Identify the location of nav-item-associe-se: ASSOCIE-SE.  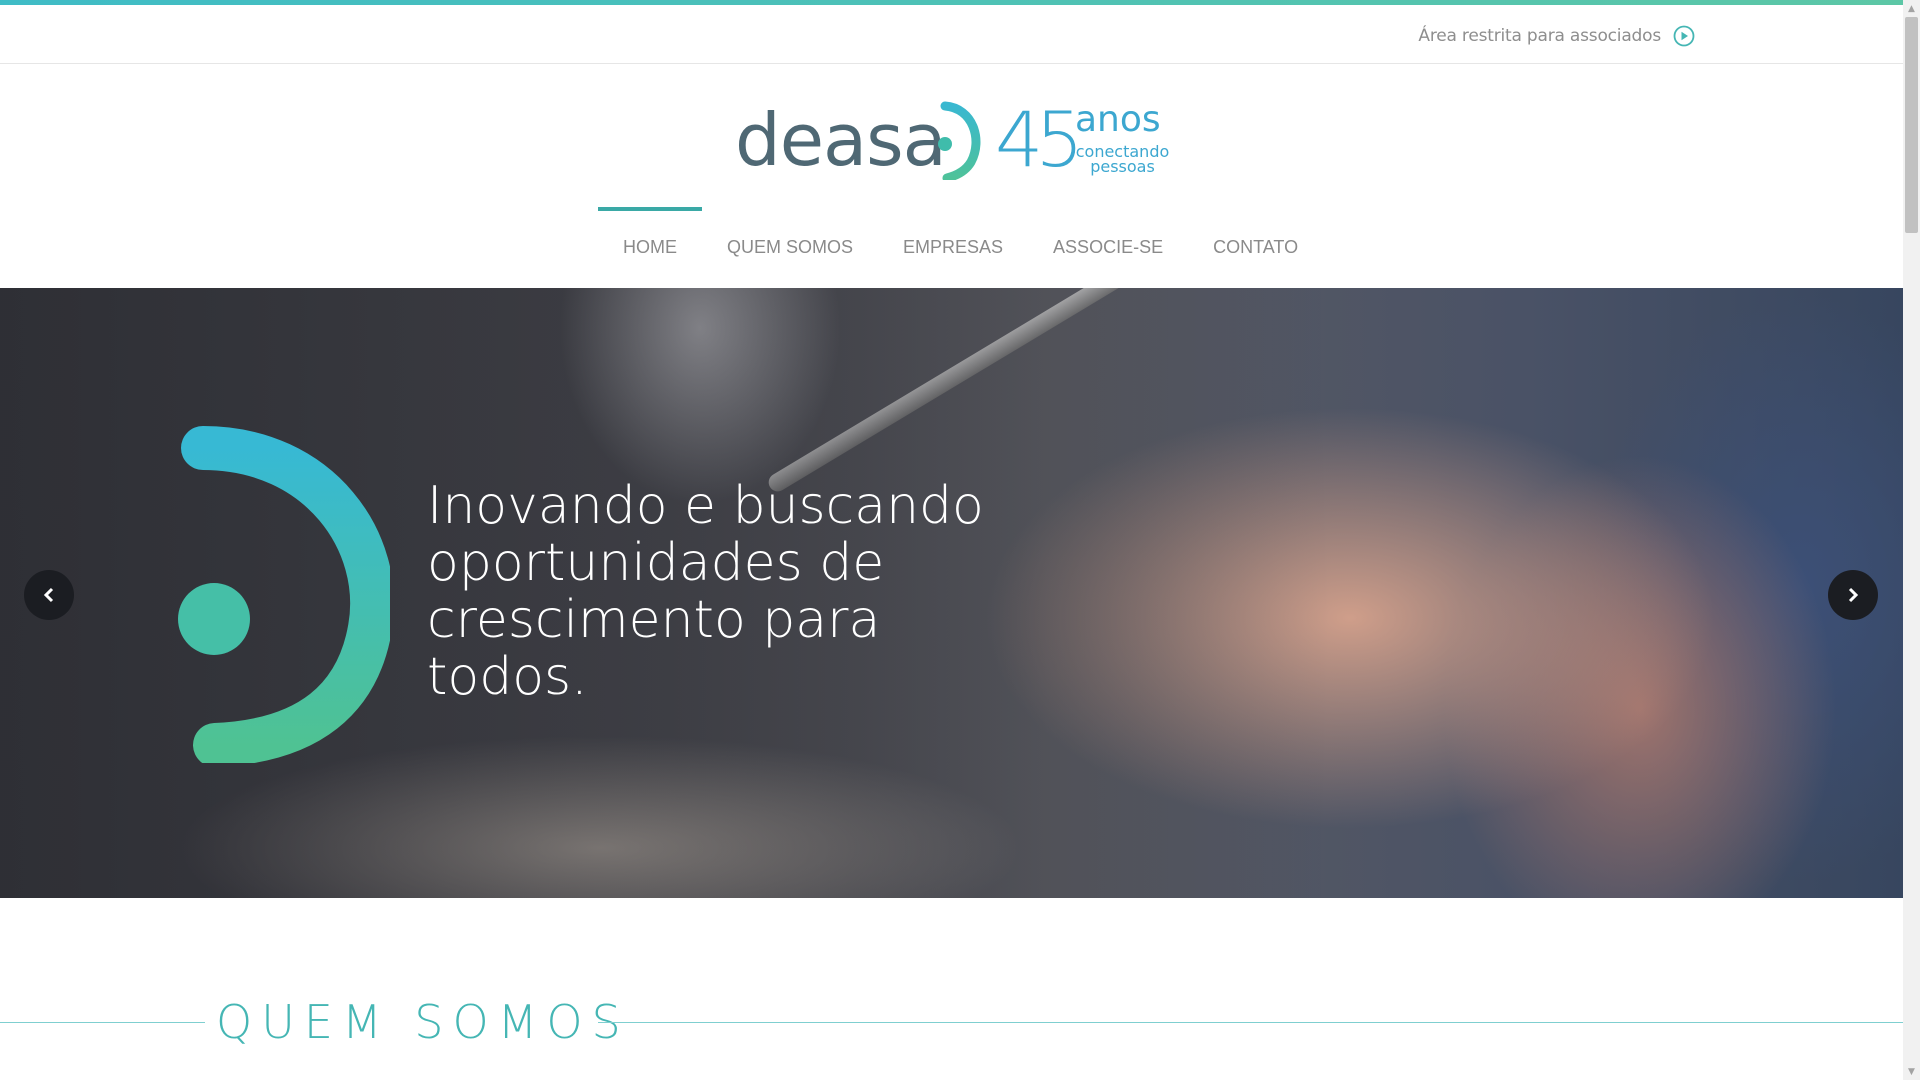
(1108, 232).